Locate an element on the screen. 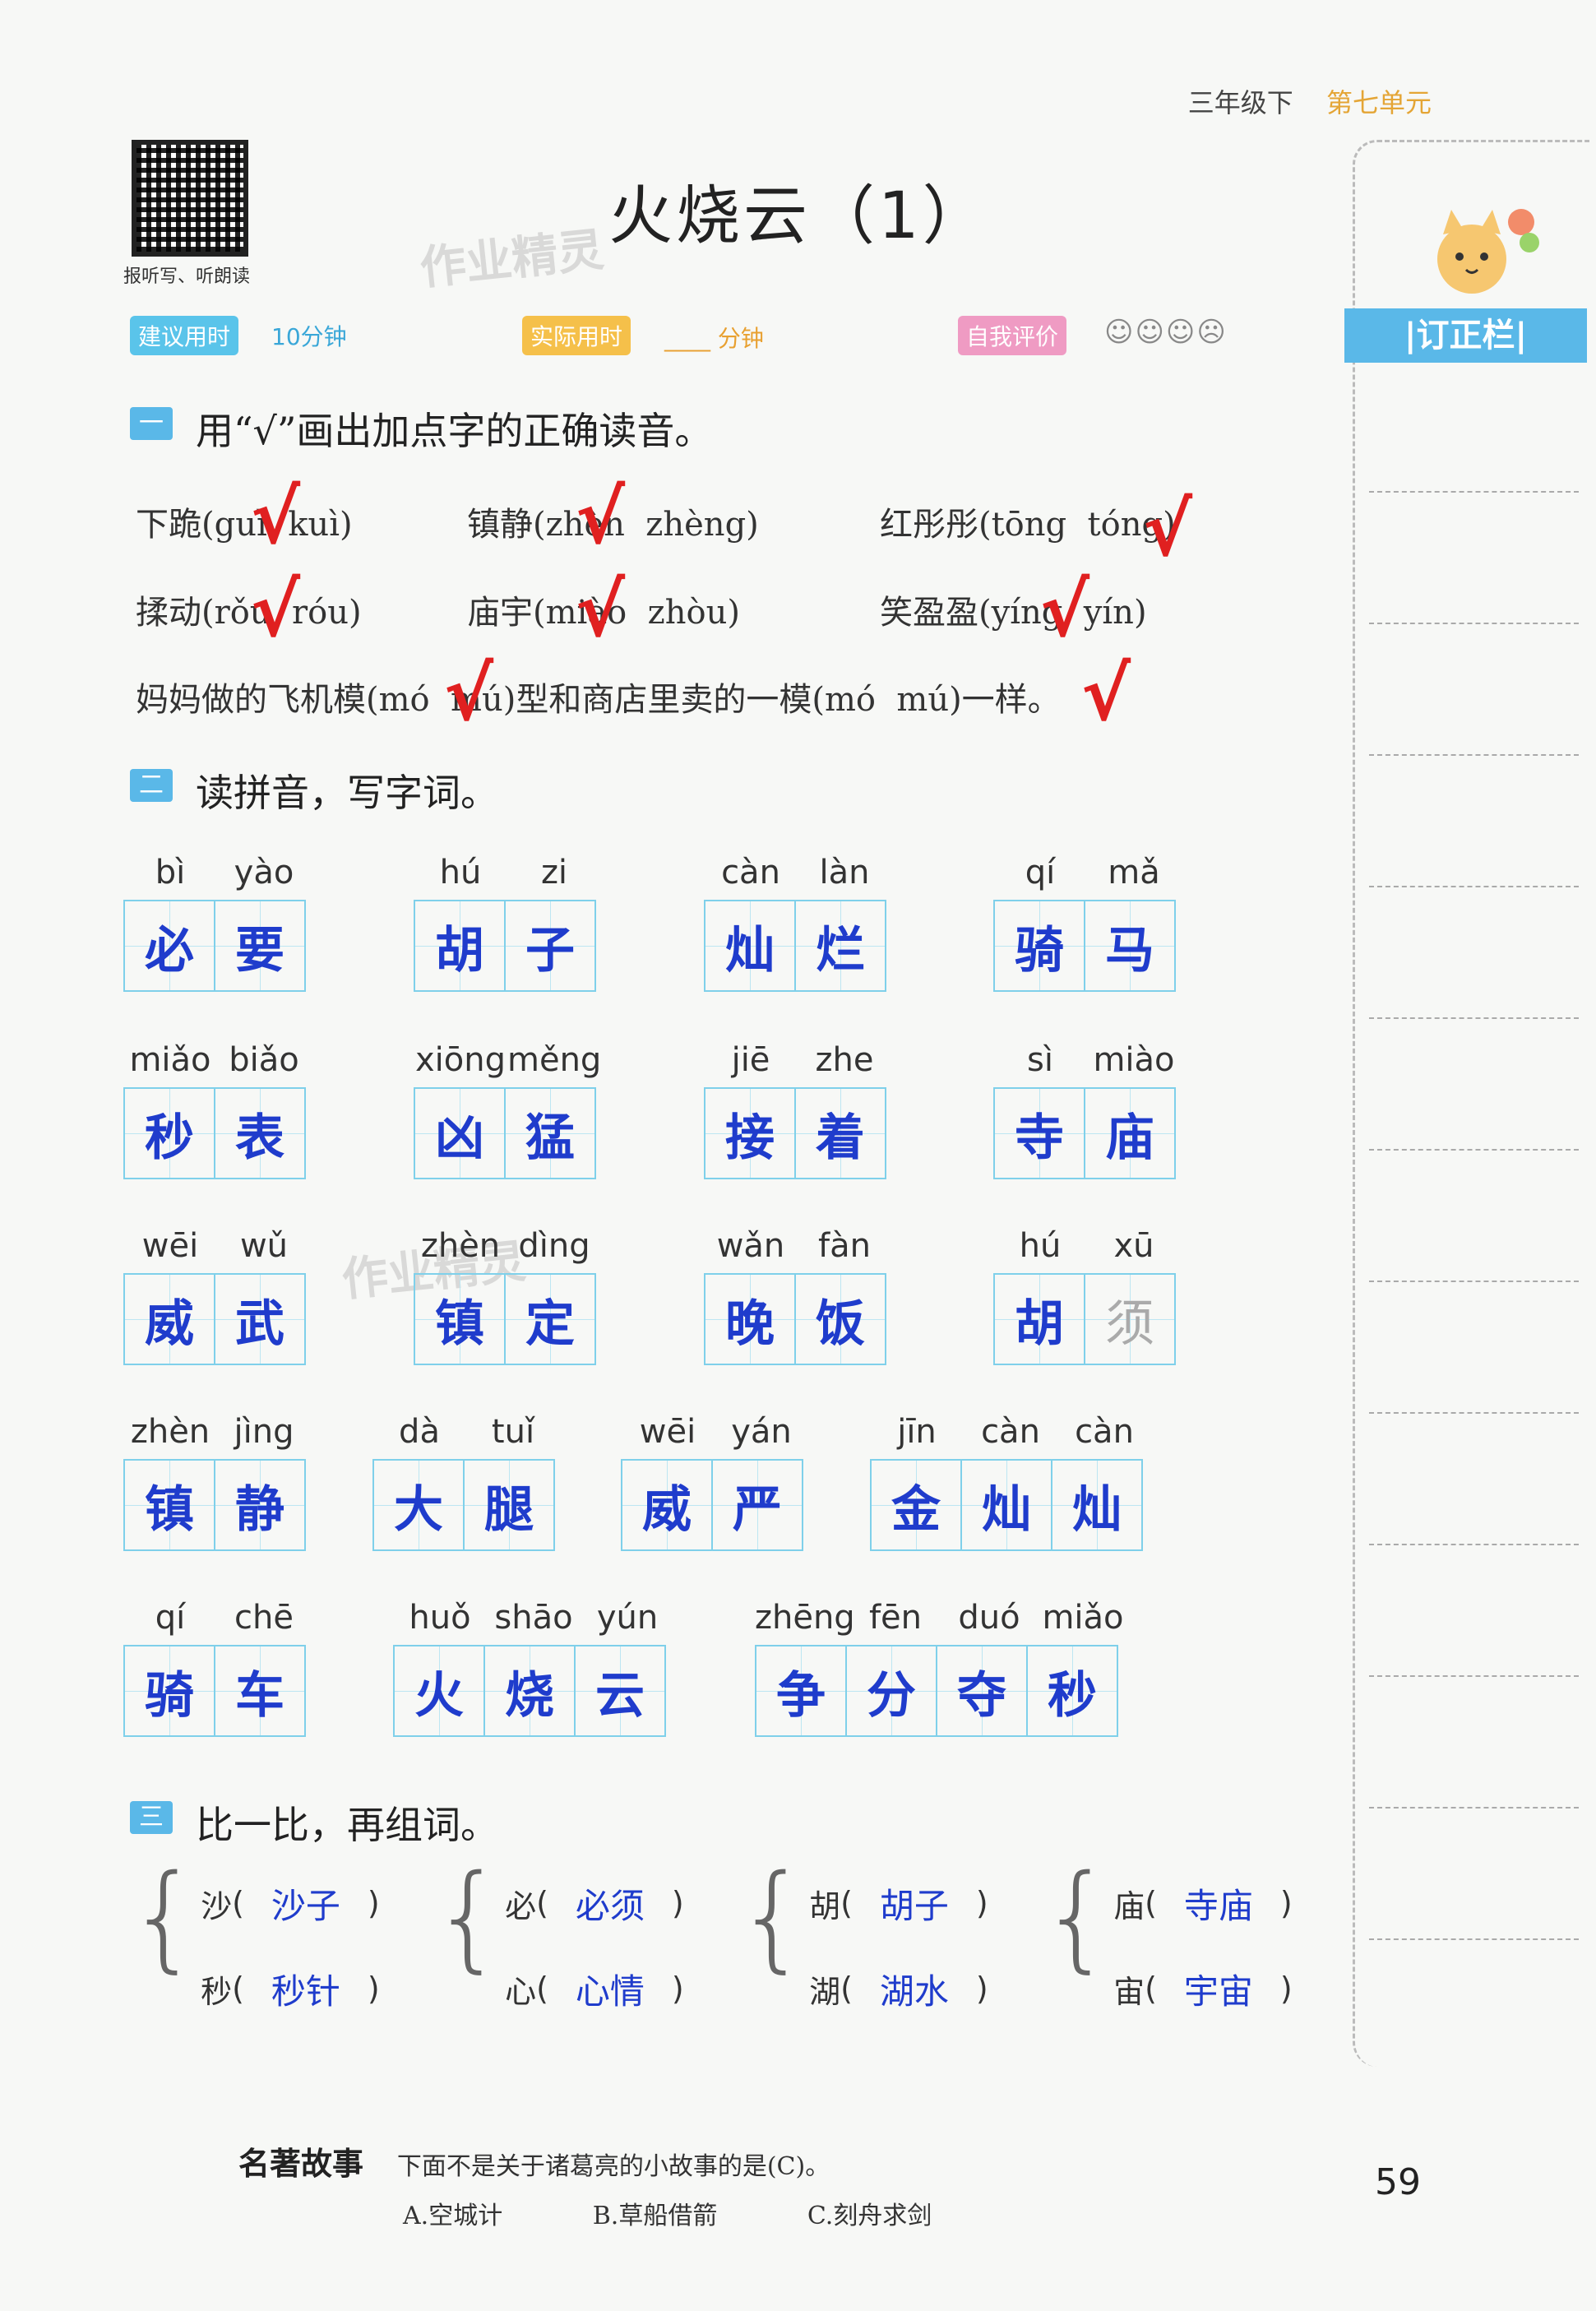  pinyin: duó is located at coordinates (989, 1618).